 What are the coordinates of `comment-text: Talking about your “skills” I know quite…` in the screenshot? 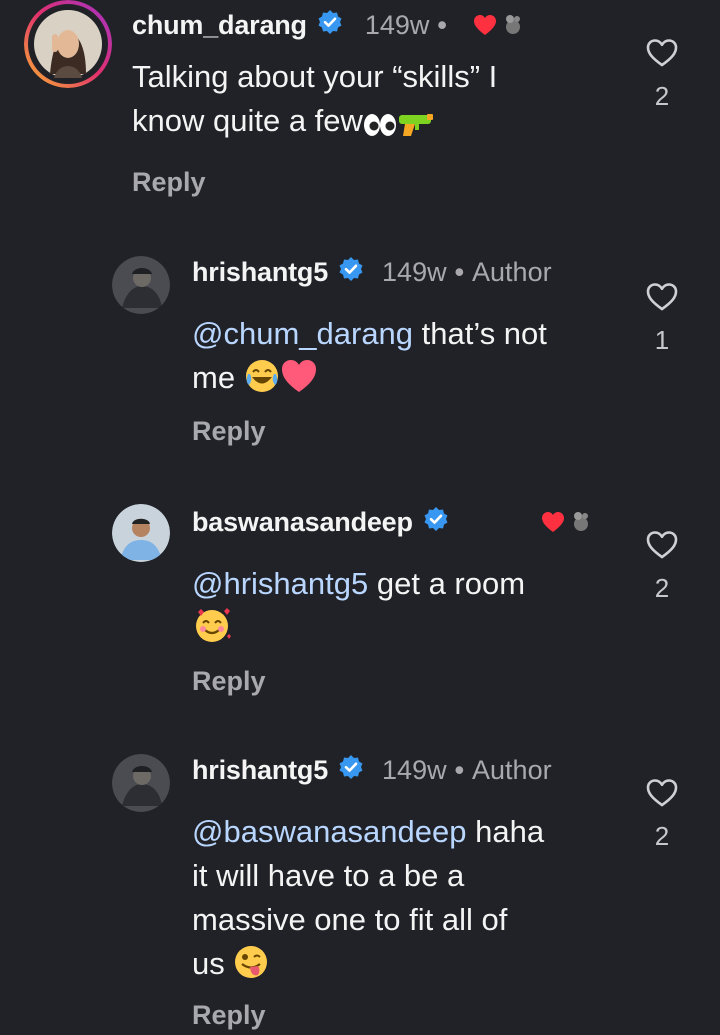 It's located at (382, 102).